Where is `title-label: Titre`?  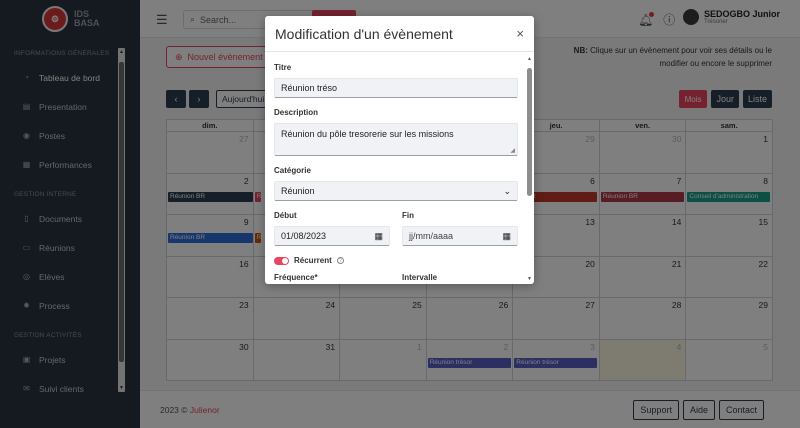 title-label: Titre is located at coordinates (283, 67).